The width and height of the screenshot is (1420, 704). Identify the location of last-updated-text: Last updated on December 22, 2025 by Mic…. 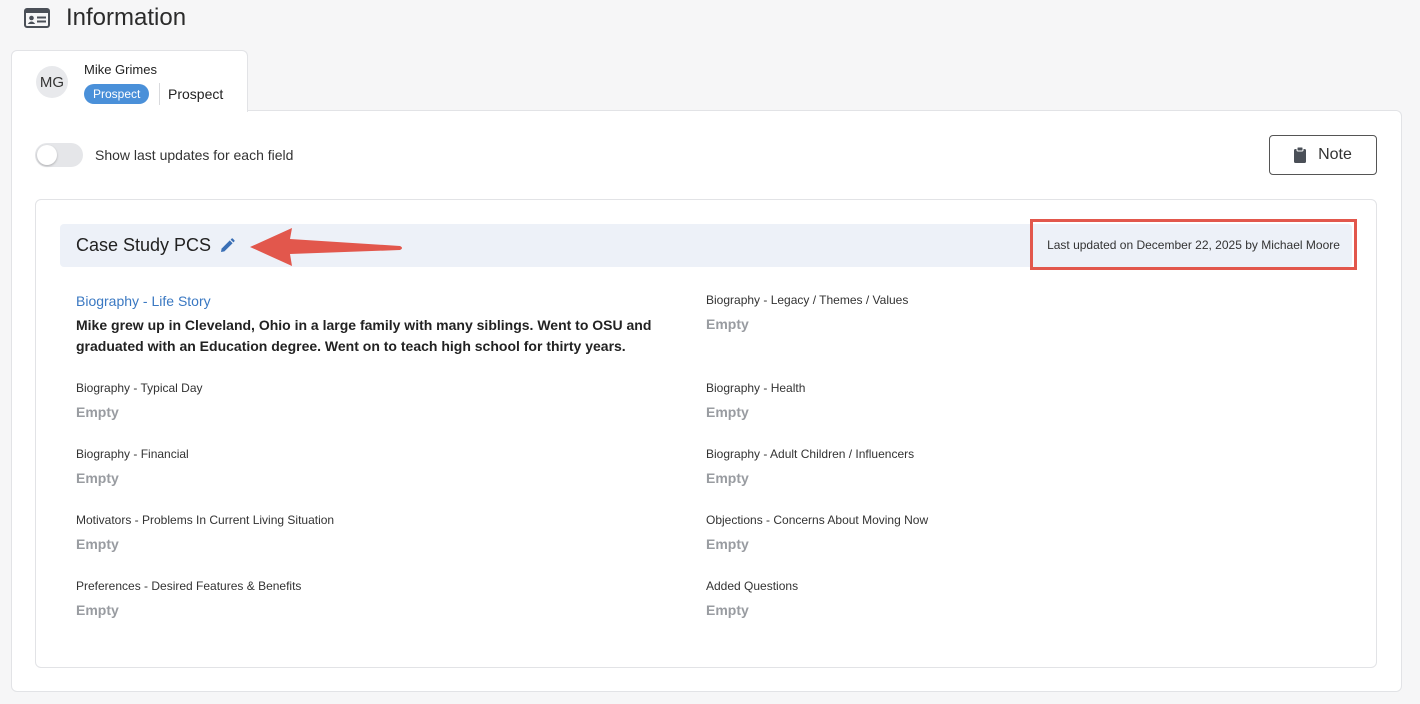
(1193, 244).